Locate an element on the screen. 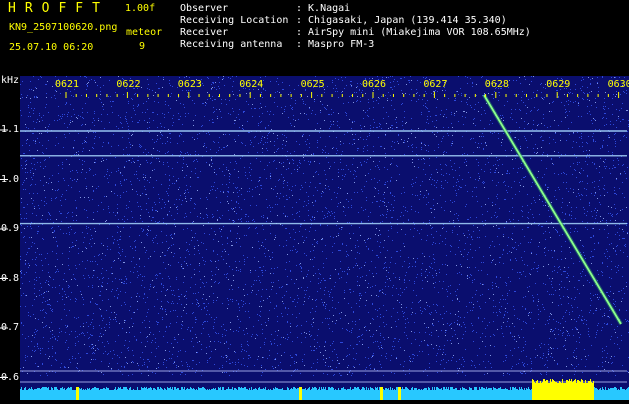 Image resolution: width=629 pixels, height=404 pixels. frequency-axis is located at coordinates (4, 253).